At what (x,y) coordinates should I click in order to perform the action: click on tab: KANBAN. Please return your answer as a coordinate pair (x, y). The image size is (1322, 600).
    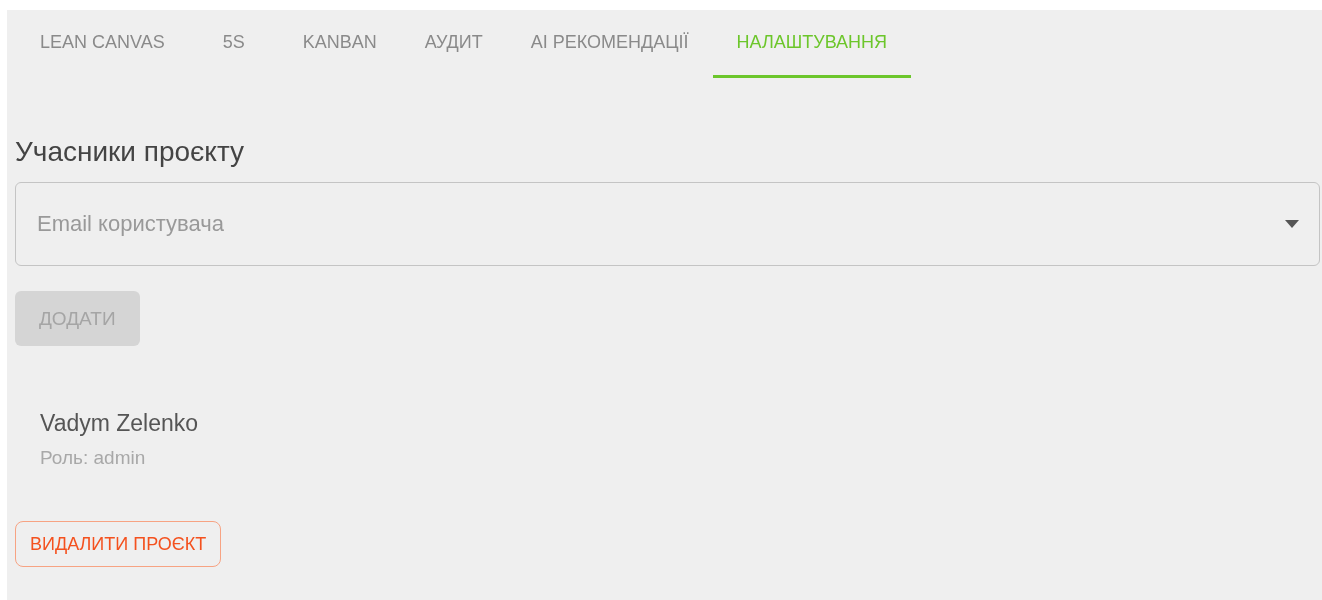
    Looking at the image, I should click on (339, 44).